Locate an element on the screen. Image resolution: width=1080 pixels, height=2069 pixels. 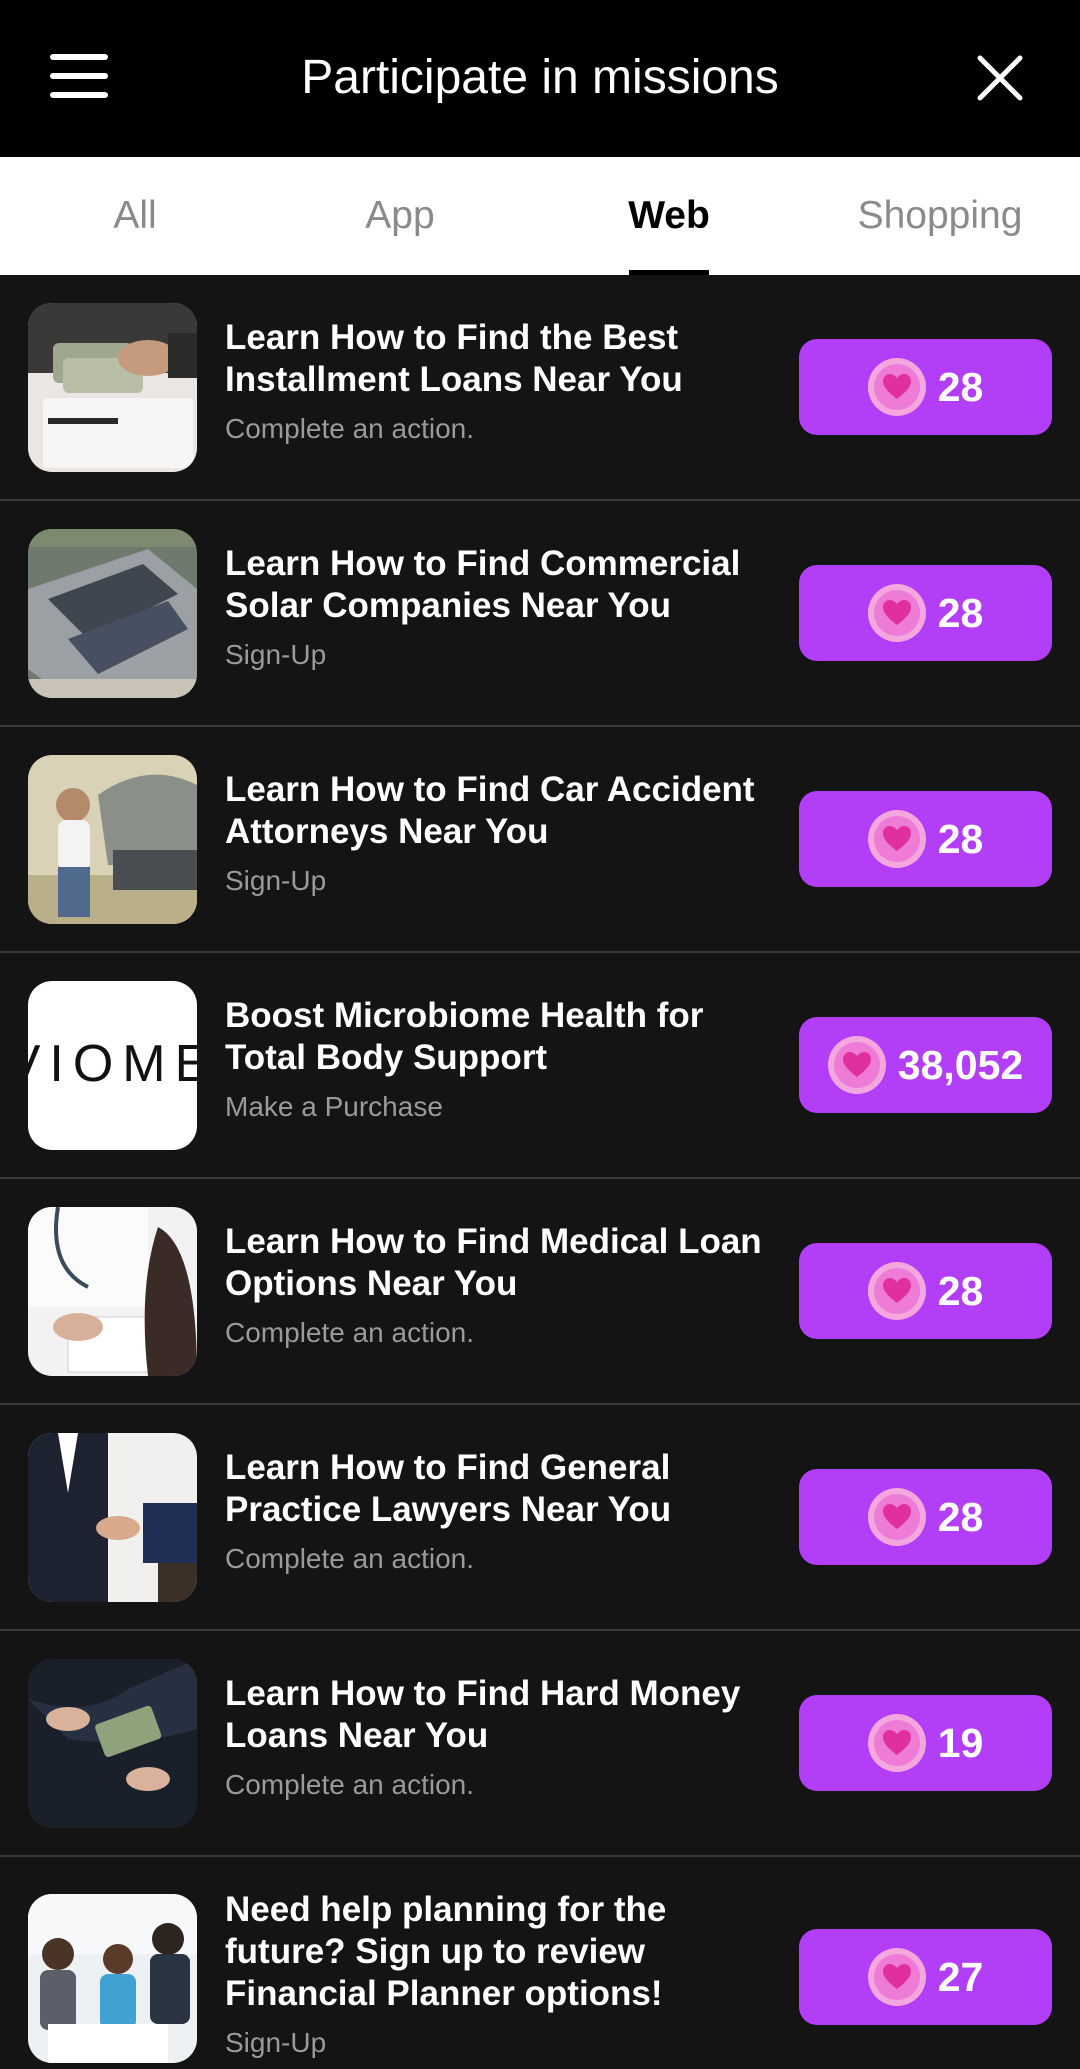
hamburger-menu-icon is located at coordinates (79, 76).